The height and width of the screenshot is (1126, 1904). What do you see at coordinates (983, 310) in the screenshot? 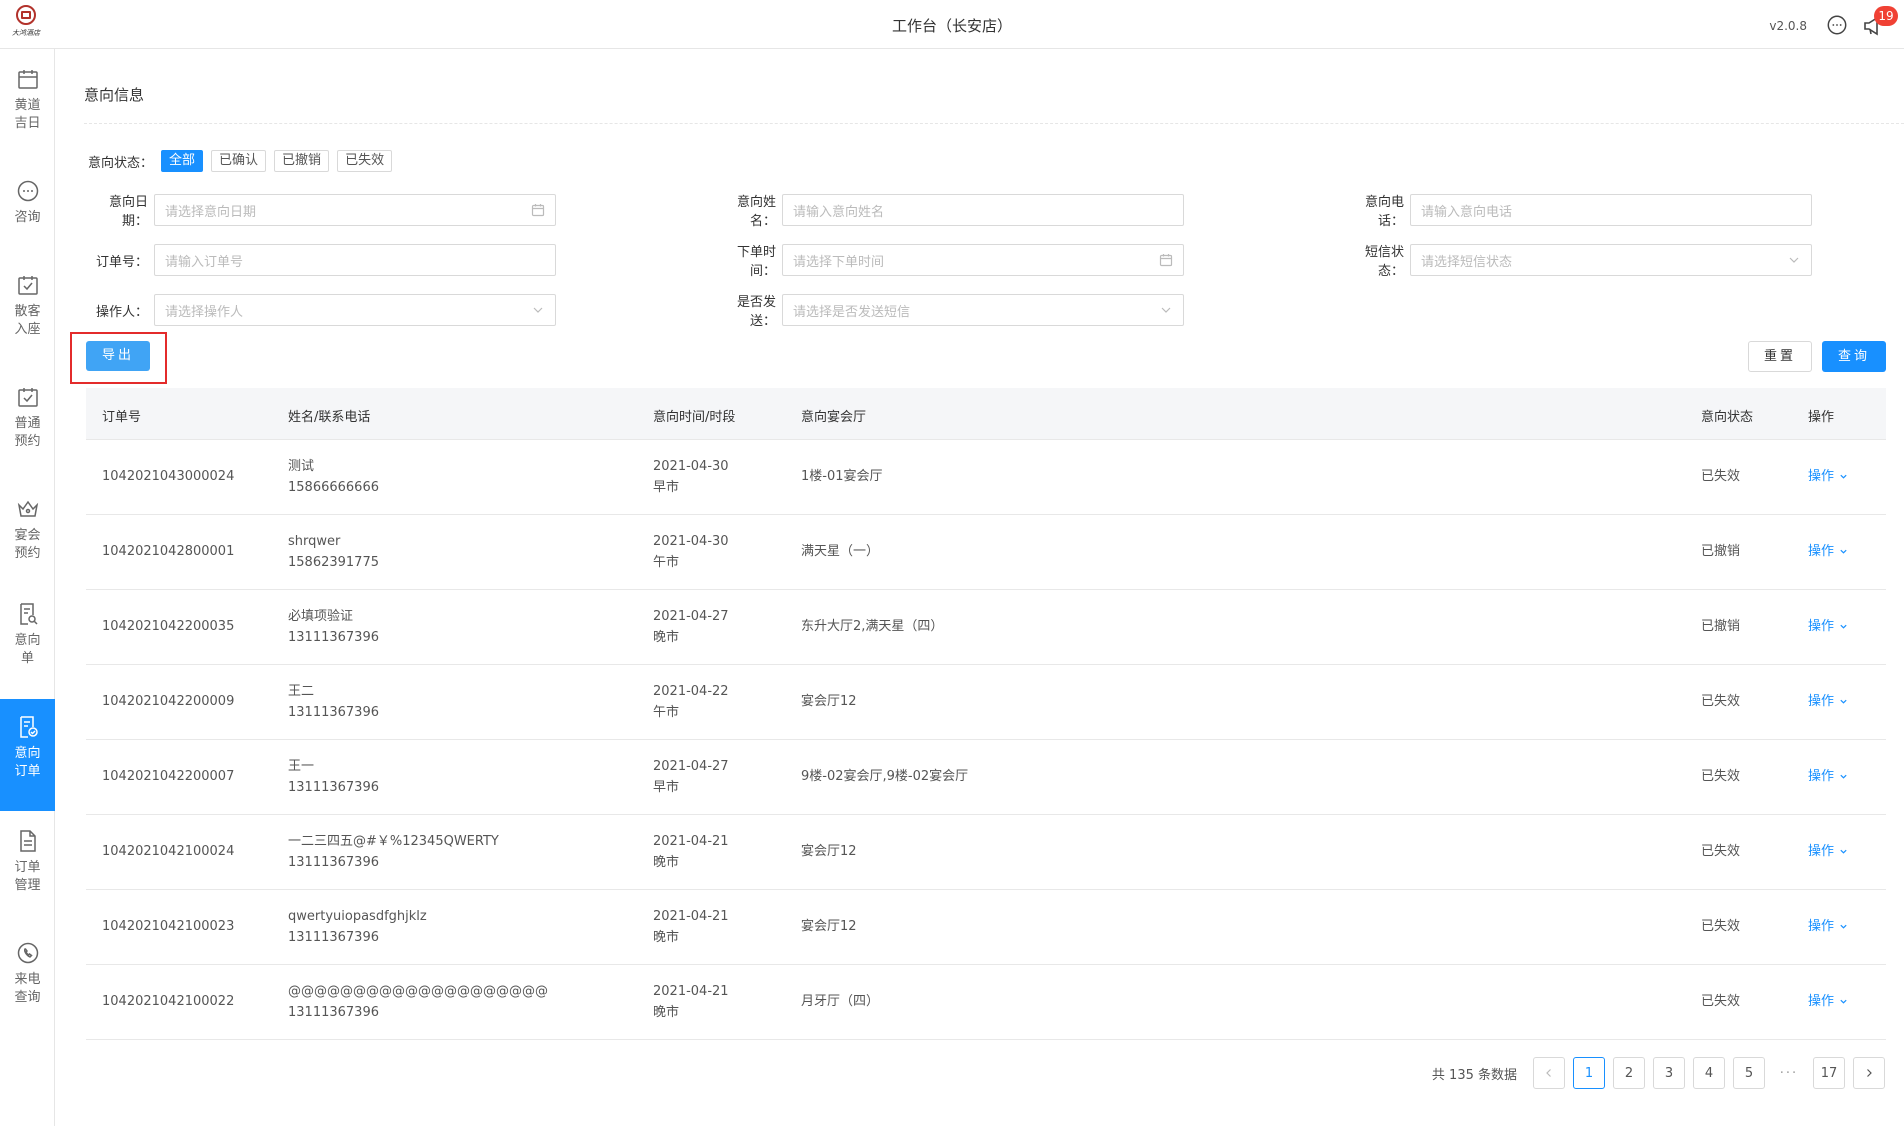
I see `sms-sent-select: 请选择是否发送短信` at bounding box center [983, 310].